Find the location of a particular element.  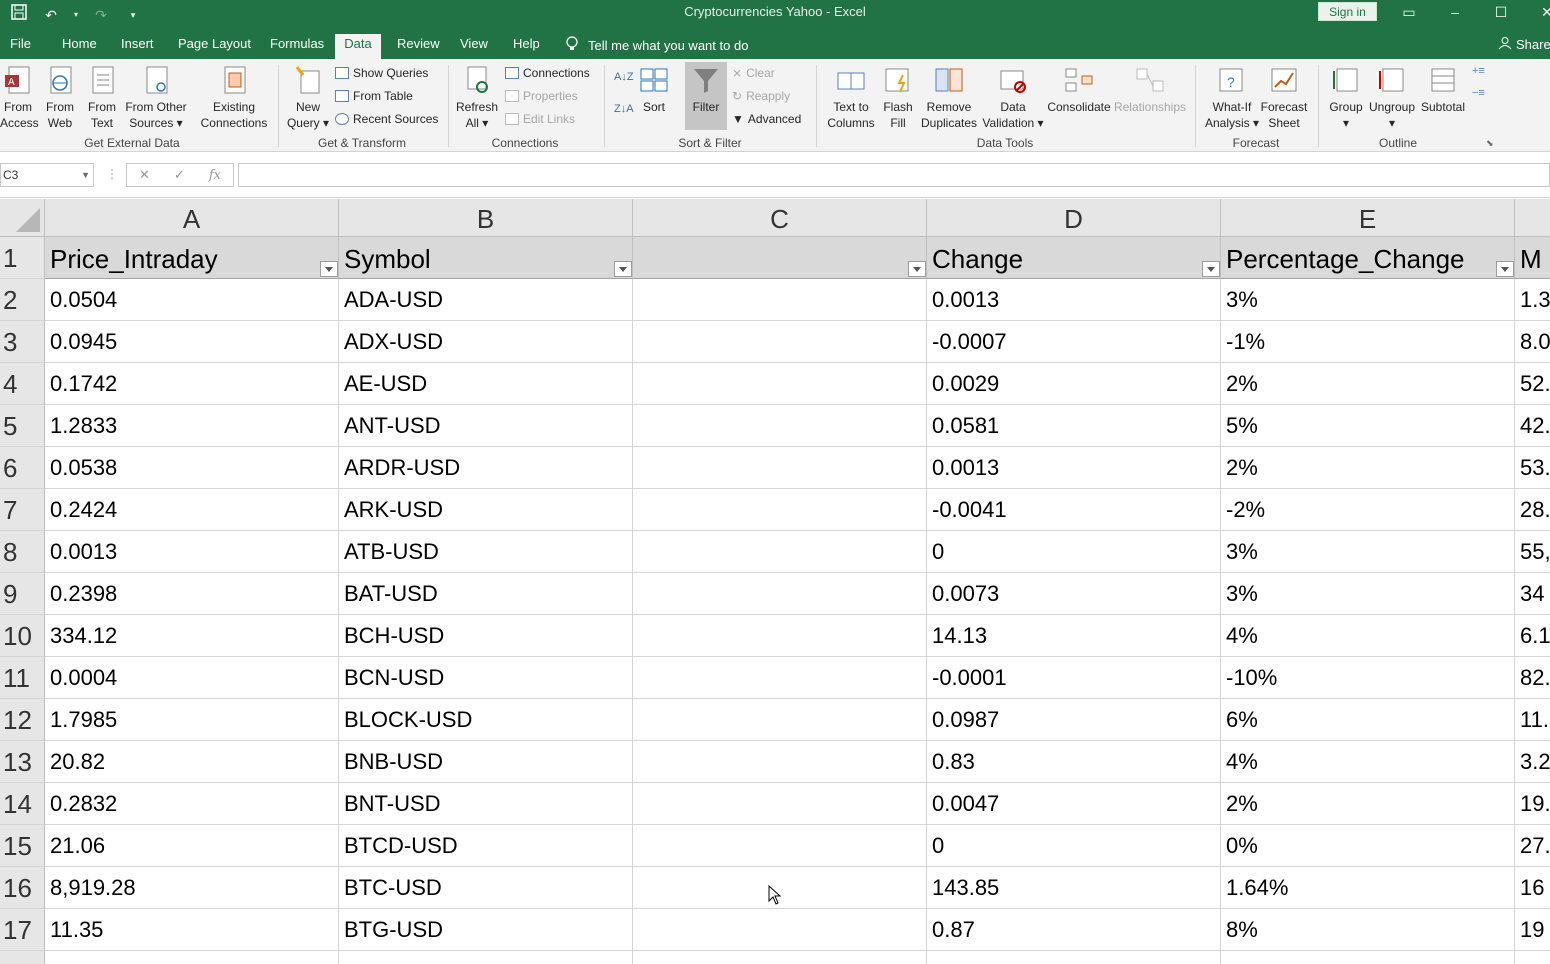

table-cell: 0.0029 is located at coordinates (1074, 384).